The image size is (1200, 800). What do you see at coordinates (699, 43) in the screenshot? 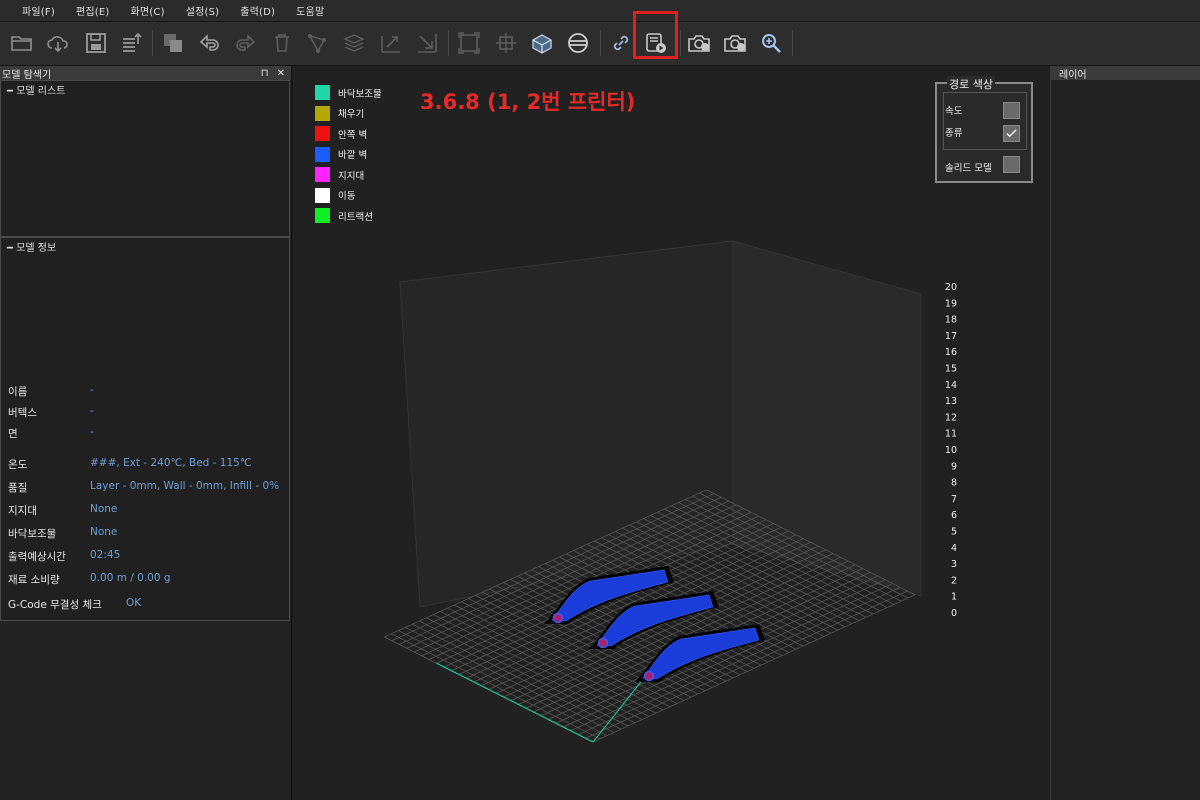
I see `camera-upload-button` at bounding box center [699, 43].